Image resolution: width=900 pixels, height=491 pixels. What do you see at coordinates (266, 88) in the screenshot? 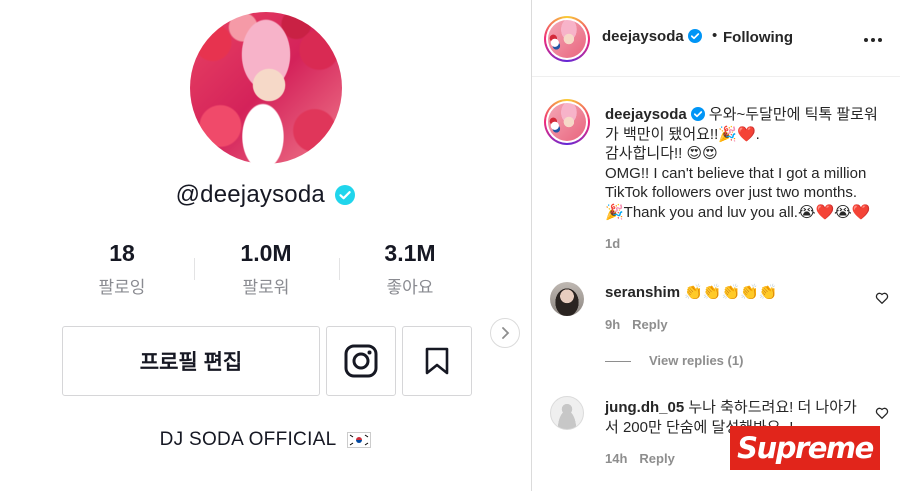
I see `profile-photo` at bounding box center [266, 88].